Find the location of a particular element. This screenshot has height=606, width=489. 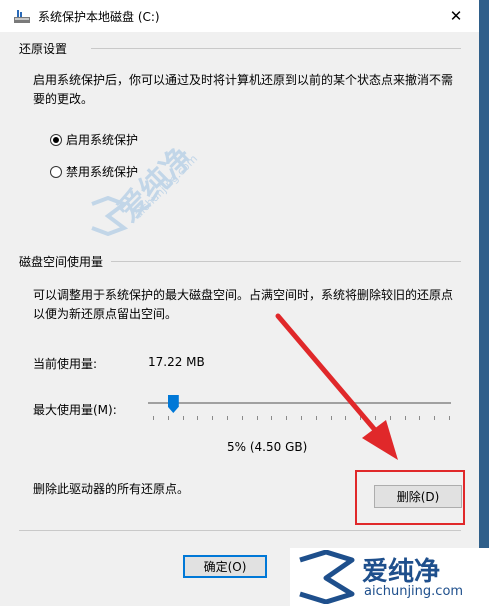

site-logo-icon is located at coordinates (327, 577).